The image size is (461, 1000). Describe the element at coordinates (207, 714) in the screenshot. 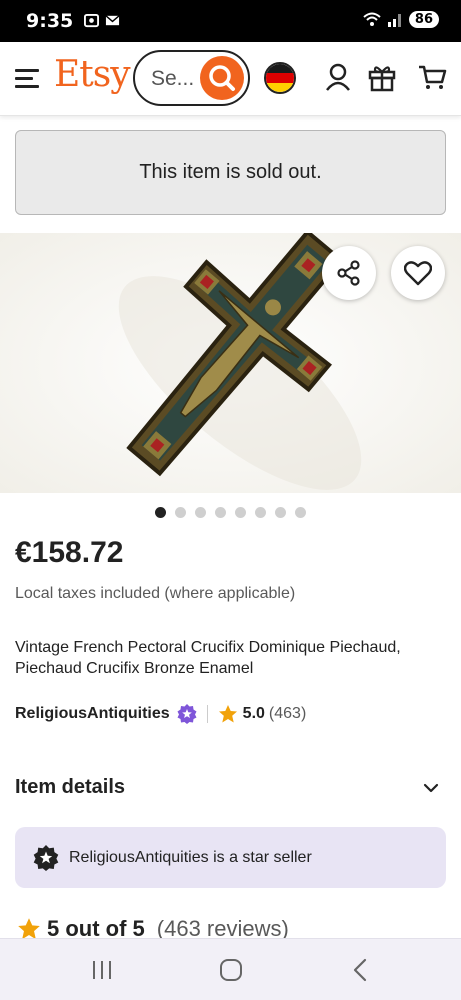

I see `divider` at that location.